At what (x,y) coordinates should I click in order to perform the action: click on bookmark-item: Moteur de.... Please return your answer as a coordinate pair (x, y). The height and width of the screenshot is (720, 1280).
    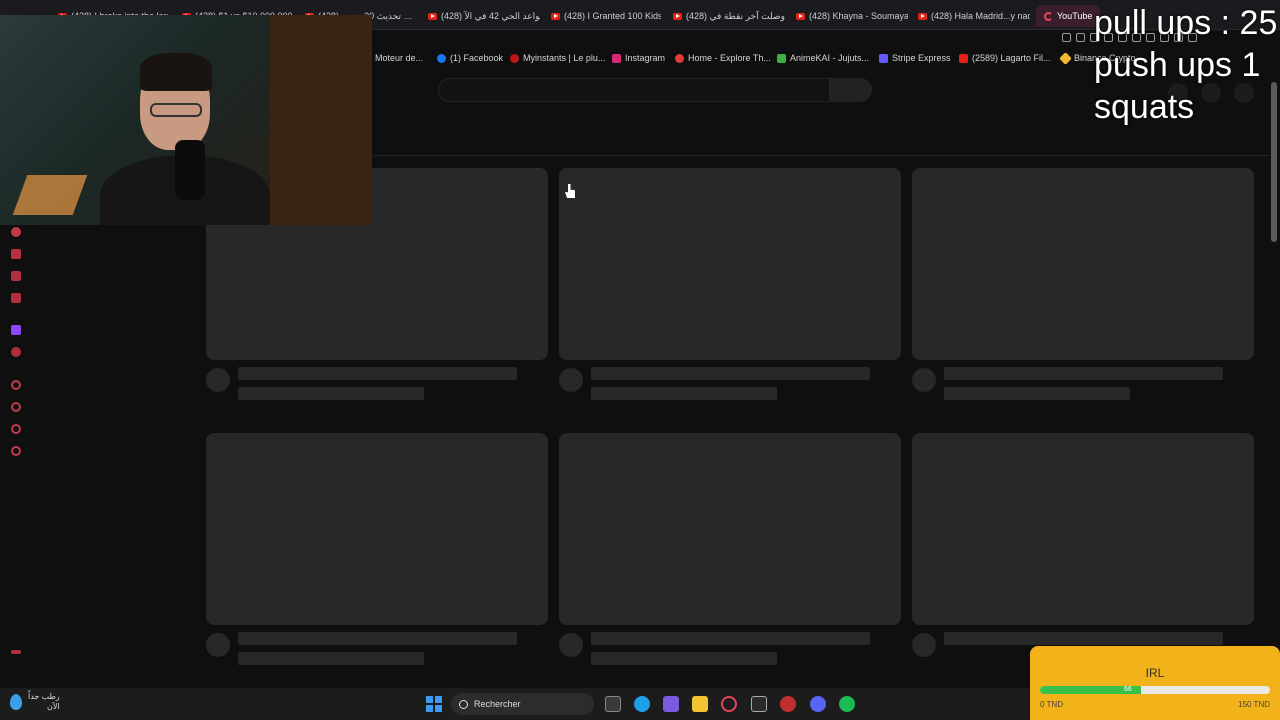
    Looking at the image, I should click on (399, 58).